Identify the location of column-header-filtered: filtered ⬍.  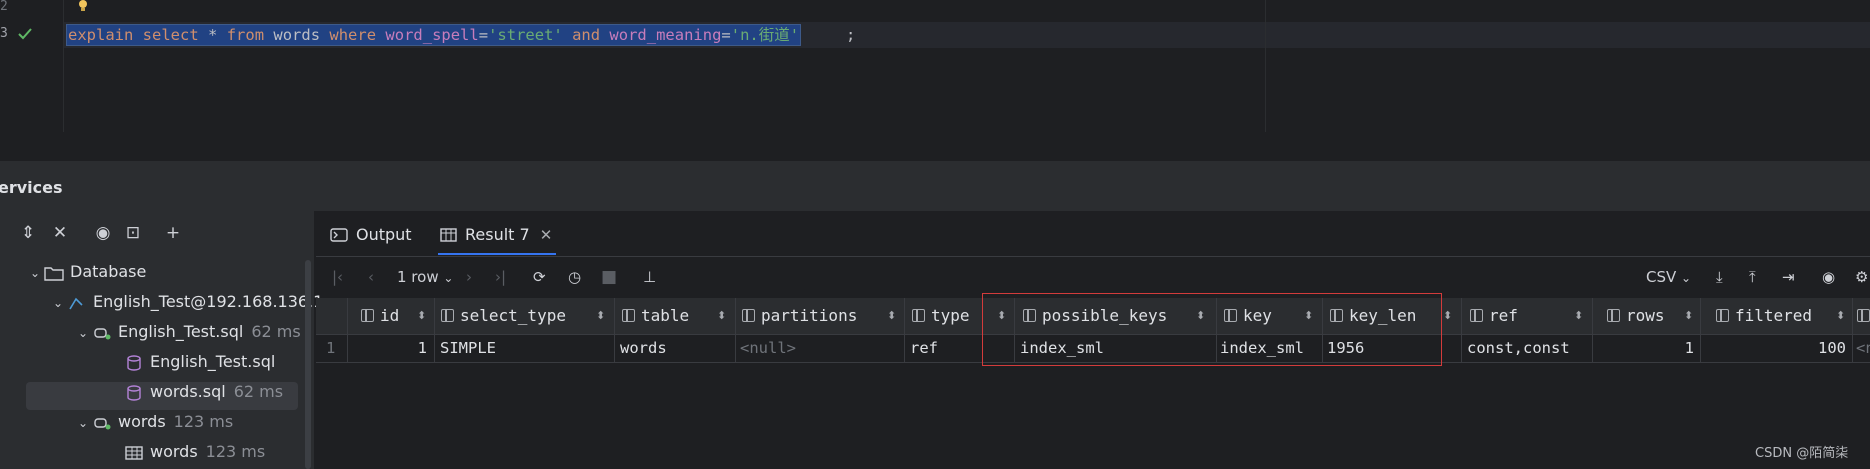
(1784, 316).